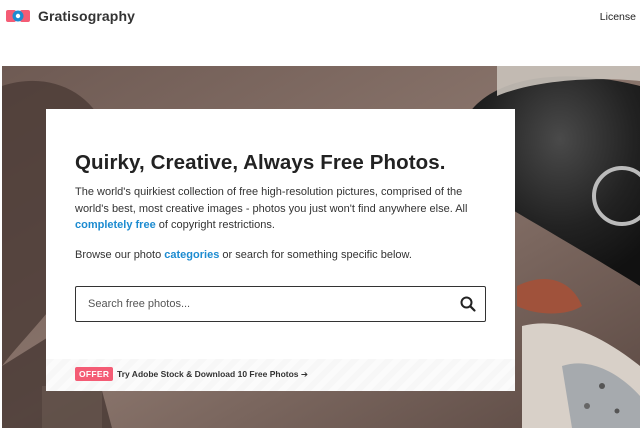 The image size is (640, 428). What do you see at coordinates (260, 162) in the screenshot?
I see `page-title: Quirky, Creative, Always Free Photos.` at bounding box center [260, 162].